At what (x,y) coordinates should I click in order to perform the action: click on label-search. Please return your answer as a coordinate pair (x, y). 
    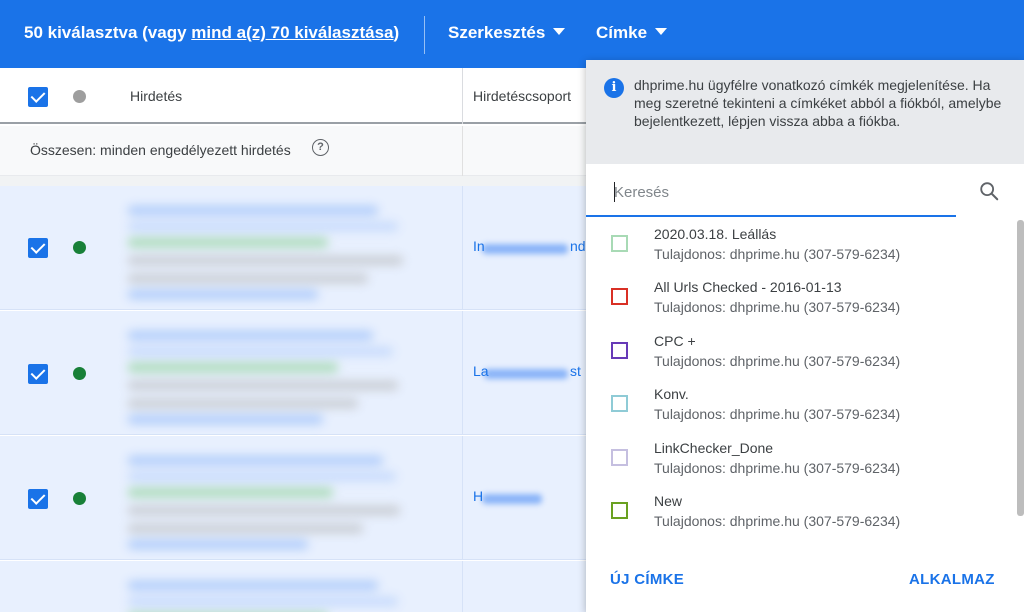
    Looking at the image, I should click on (805, 192).